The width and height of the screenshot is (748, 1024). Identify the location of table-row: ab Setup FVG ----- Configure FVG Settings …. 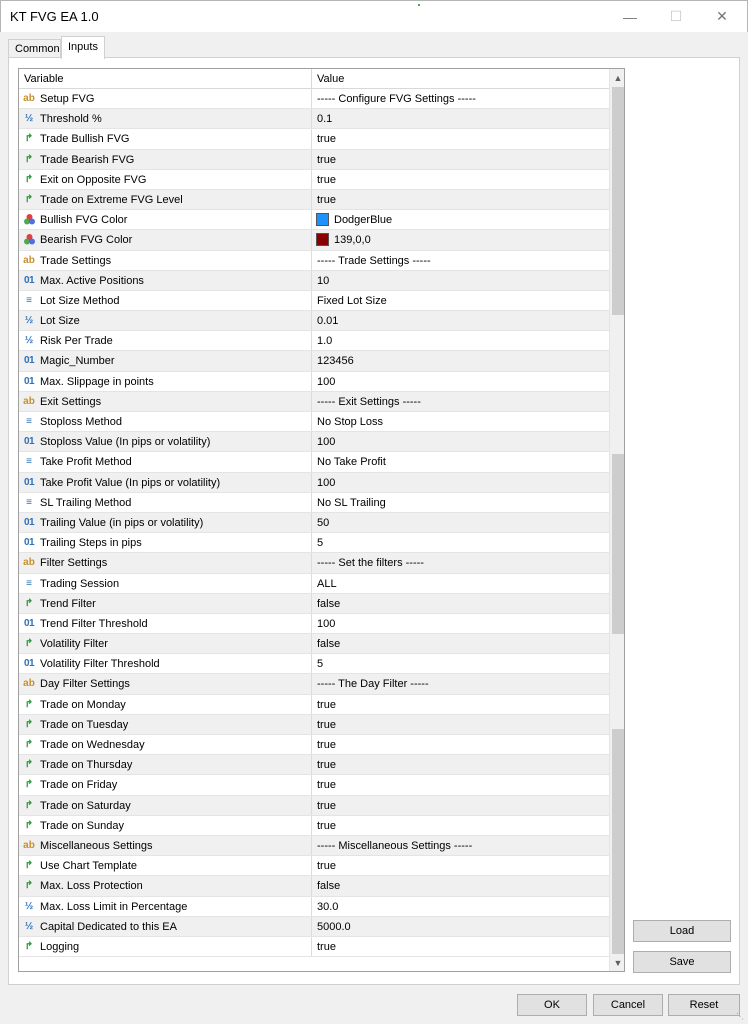
(314, 99).